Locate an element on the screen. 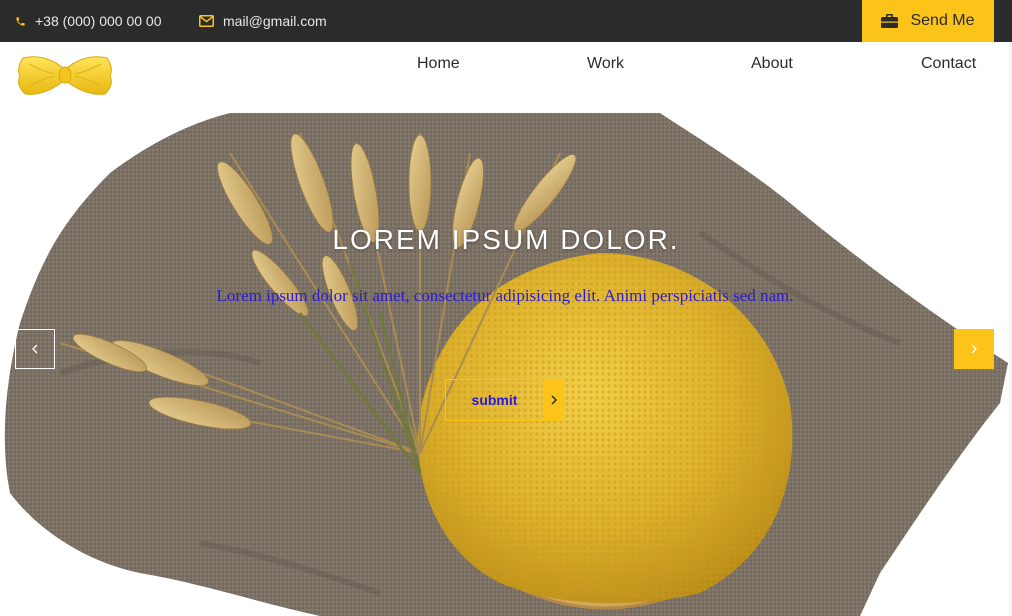  main-navbar: Home Work About Contact is located at coordinates (506, 77).